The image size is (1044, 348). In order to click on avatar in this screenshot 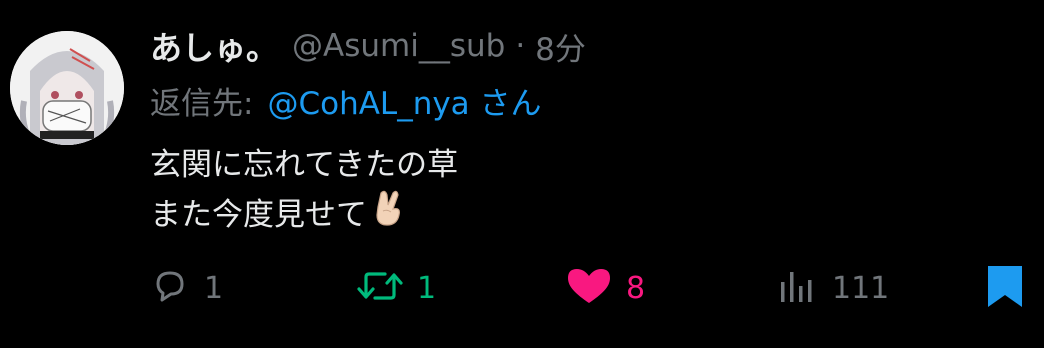, I will do `click(67, 88)`.